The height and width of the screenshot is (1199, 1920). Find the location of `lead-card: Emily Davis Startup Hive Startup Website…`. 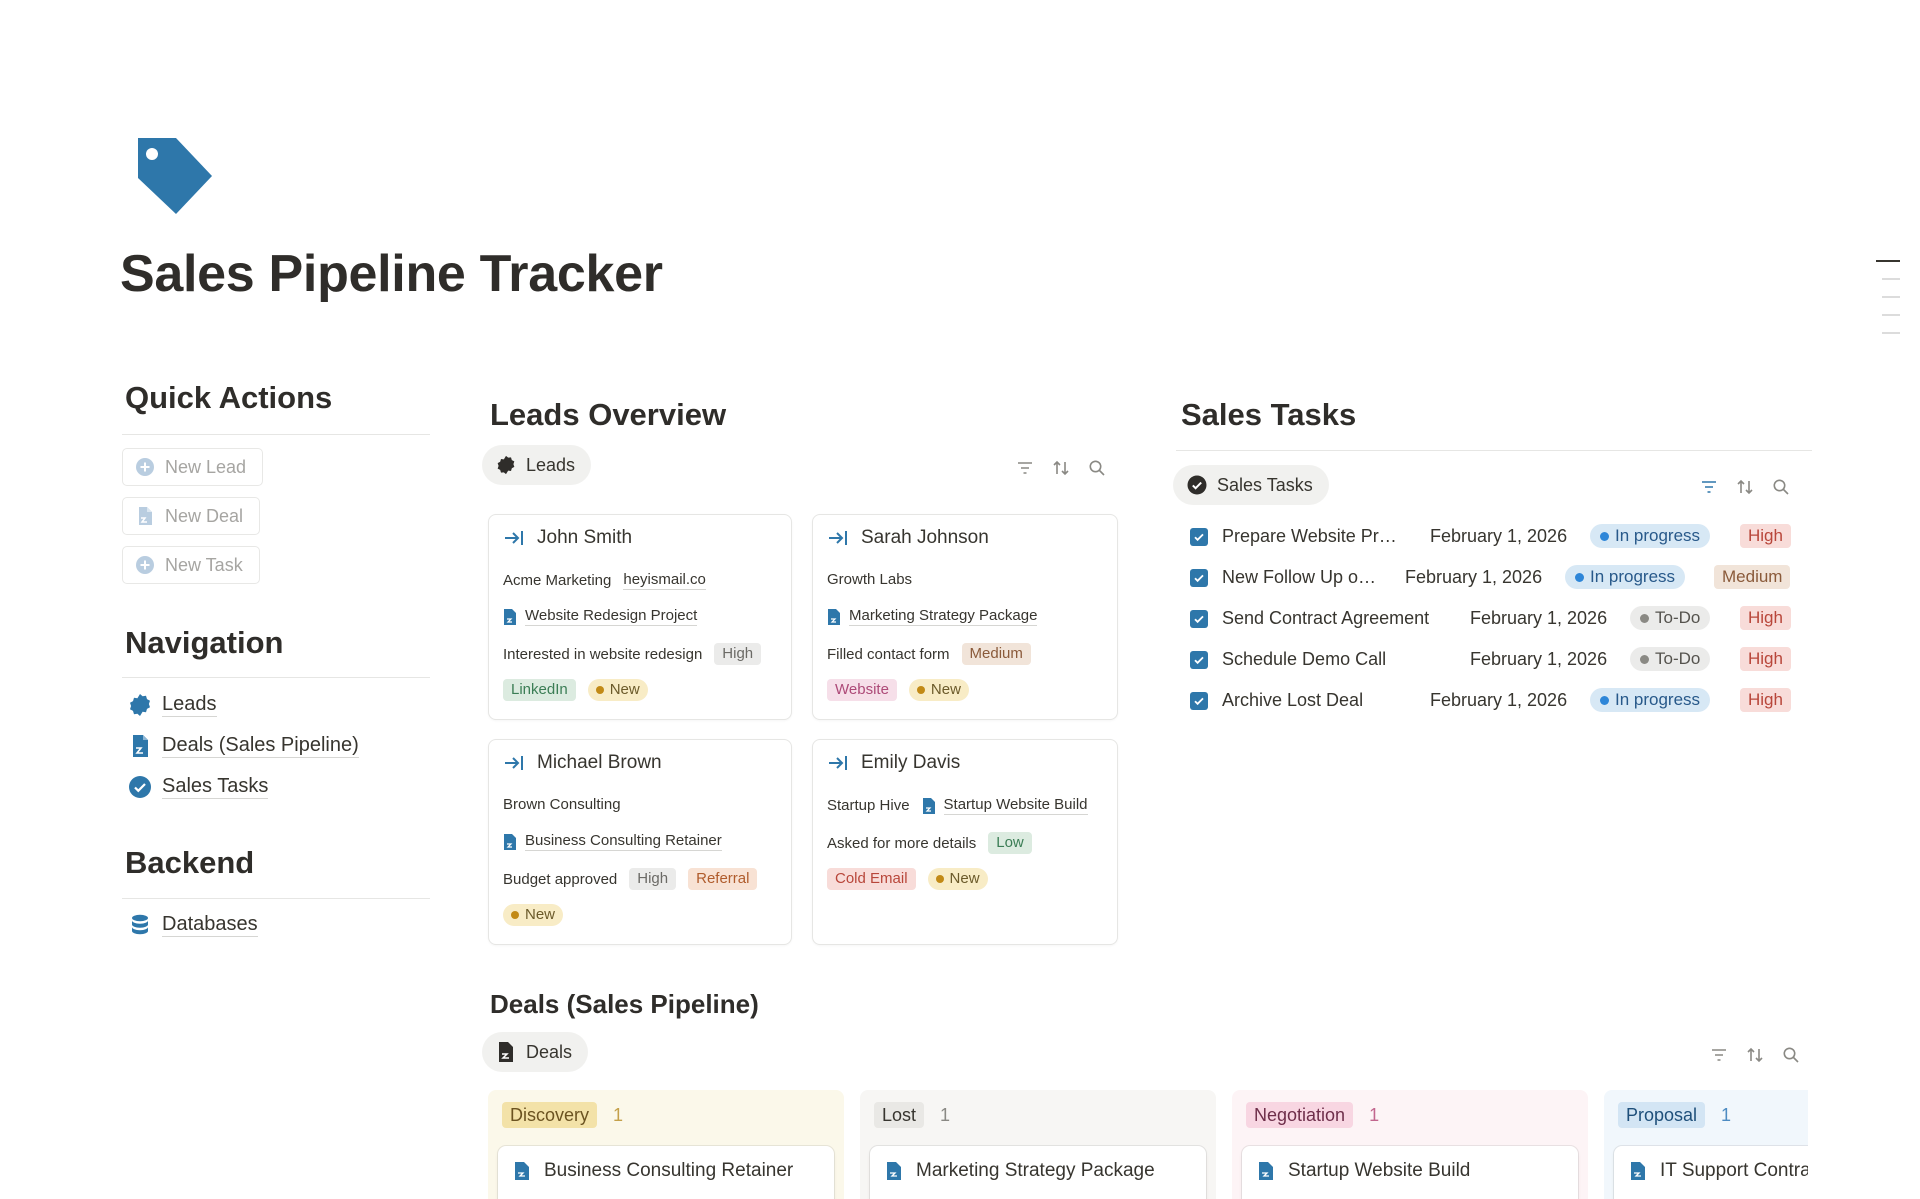

lead-card: Emily Davis Startup Hive Startup Website… is located at coordinates (965, 842).